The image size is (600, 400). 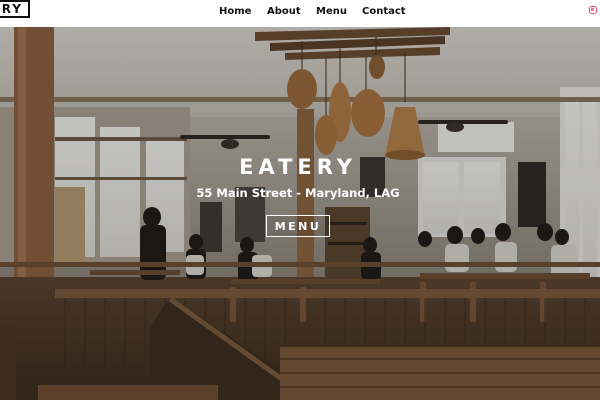 What do you see at coordinates (298, 193) in the screenshot?
I see `hero-address: 55 Main Street - Maryland, LAG` at bounding box center [298, 193].